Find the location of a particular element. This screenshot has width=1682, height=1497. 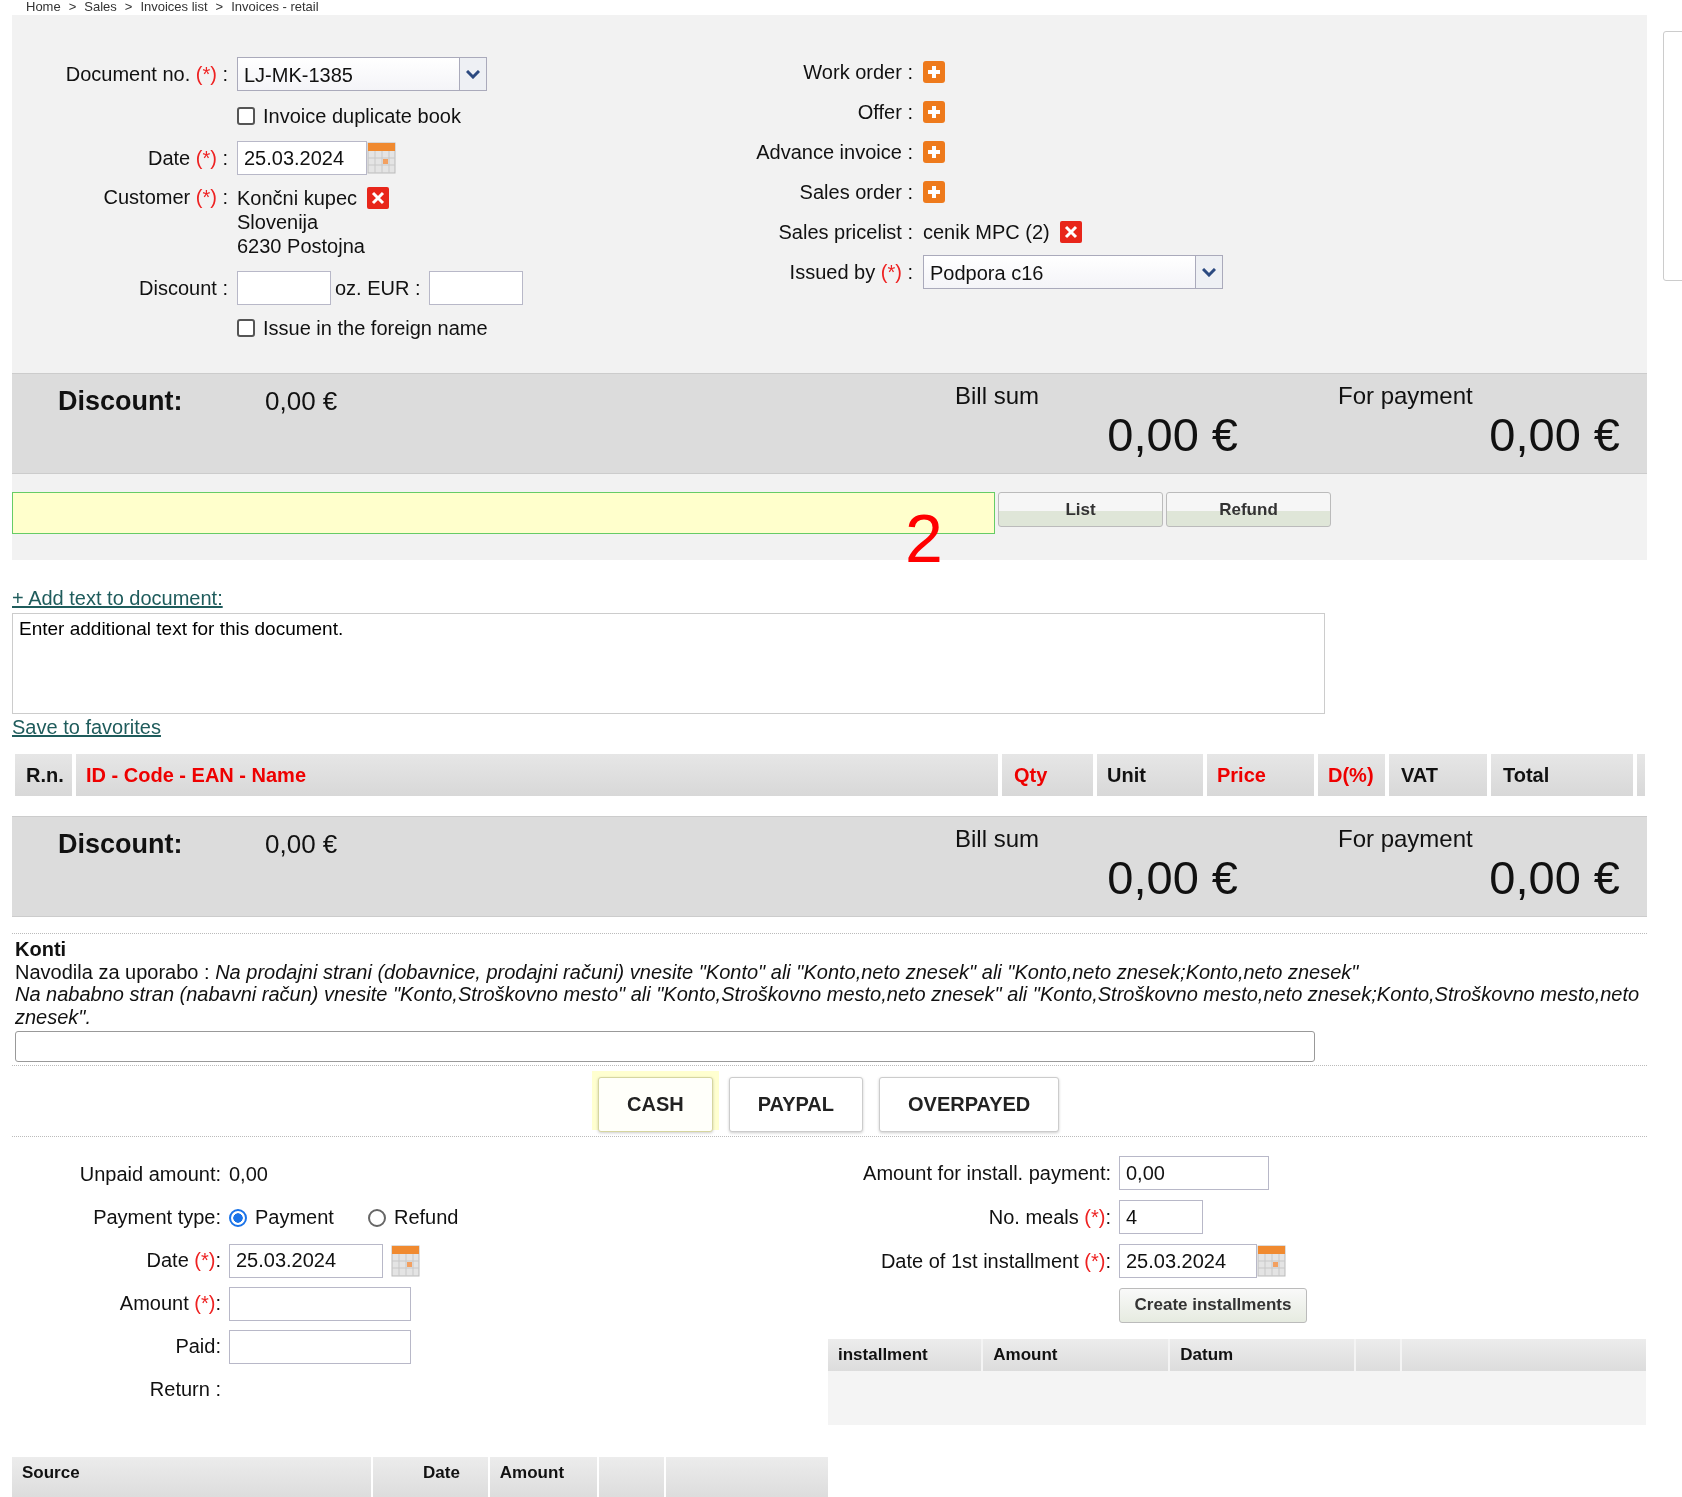

field-label: Issued by (*) : is located at coordinates (850, 272).